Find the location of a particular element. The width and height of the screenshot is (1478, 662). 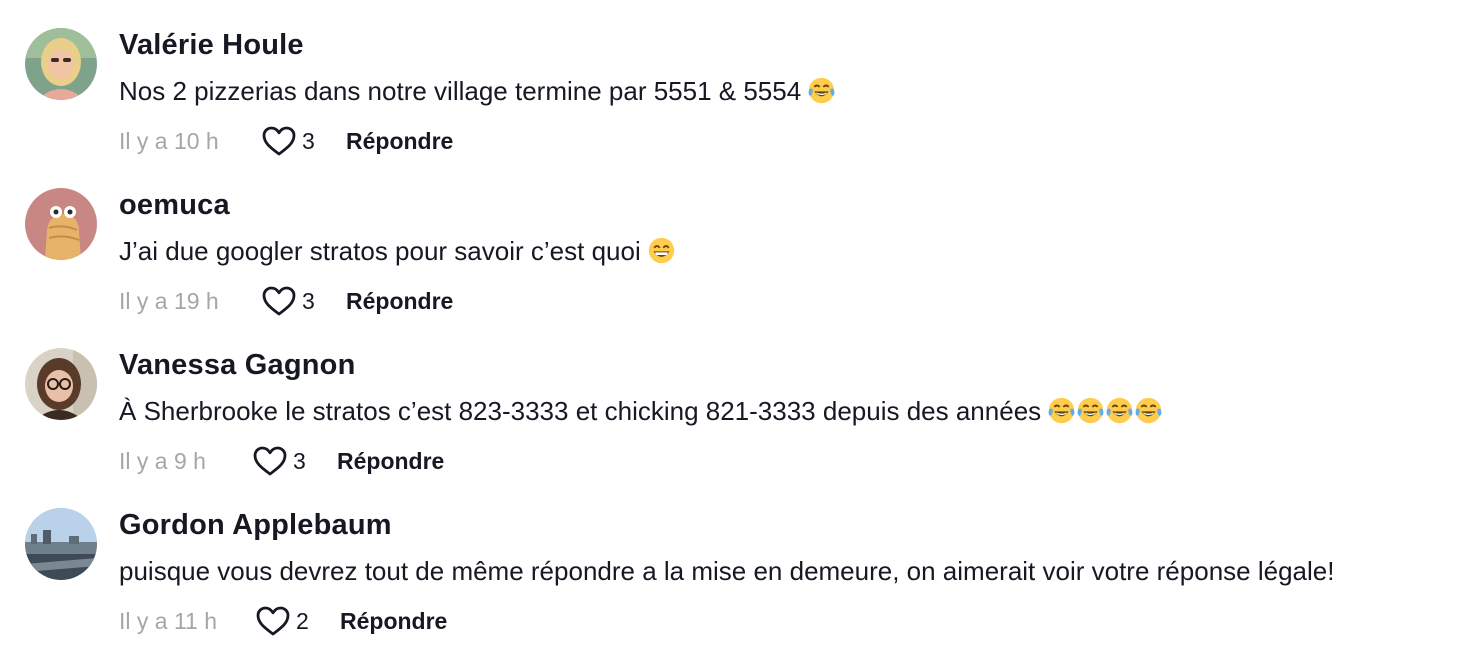

comment-username: oemuca is located at coordinates (174, 205).